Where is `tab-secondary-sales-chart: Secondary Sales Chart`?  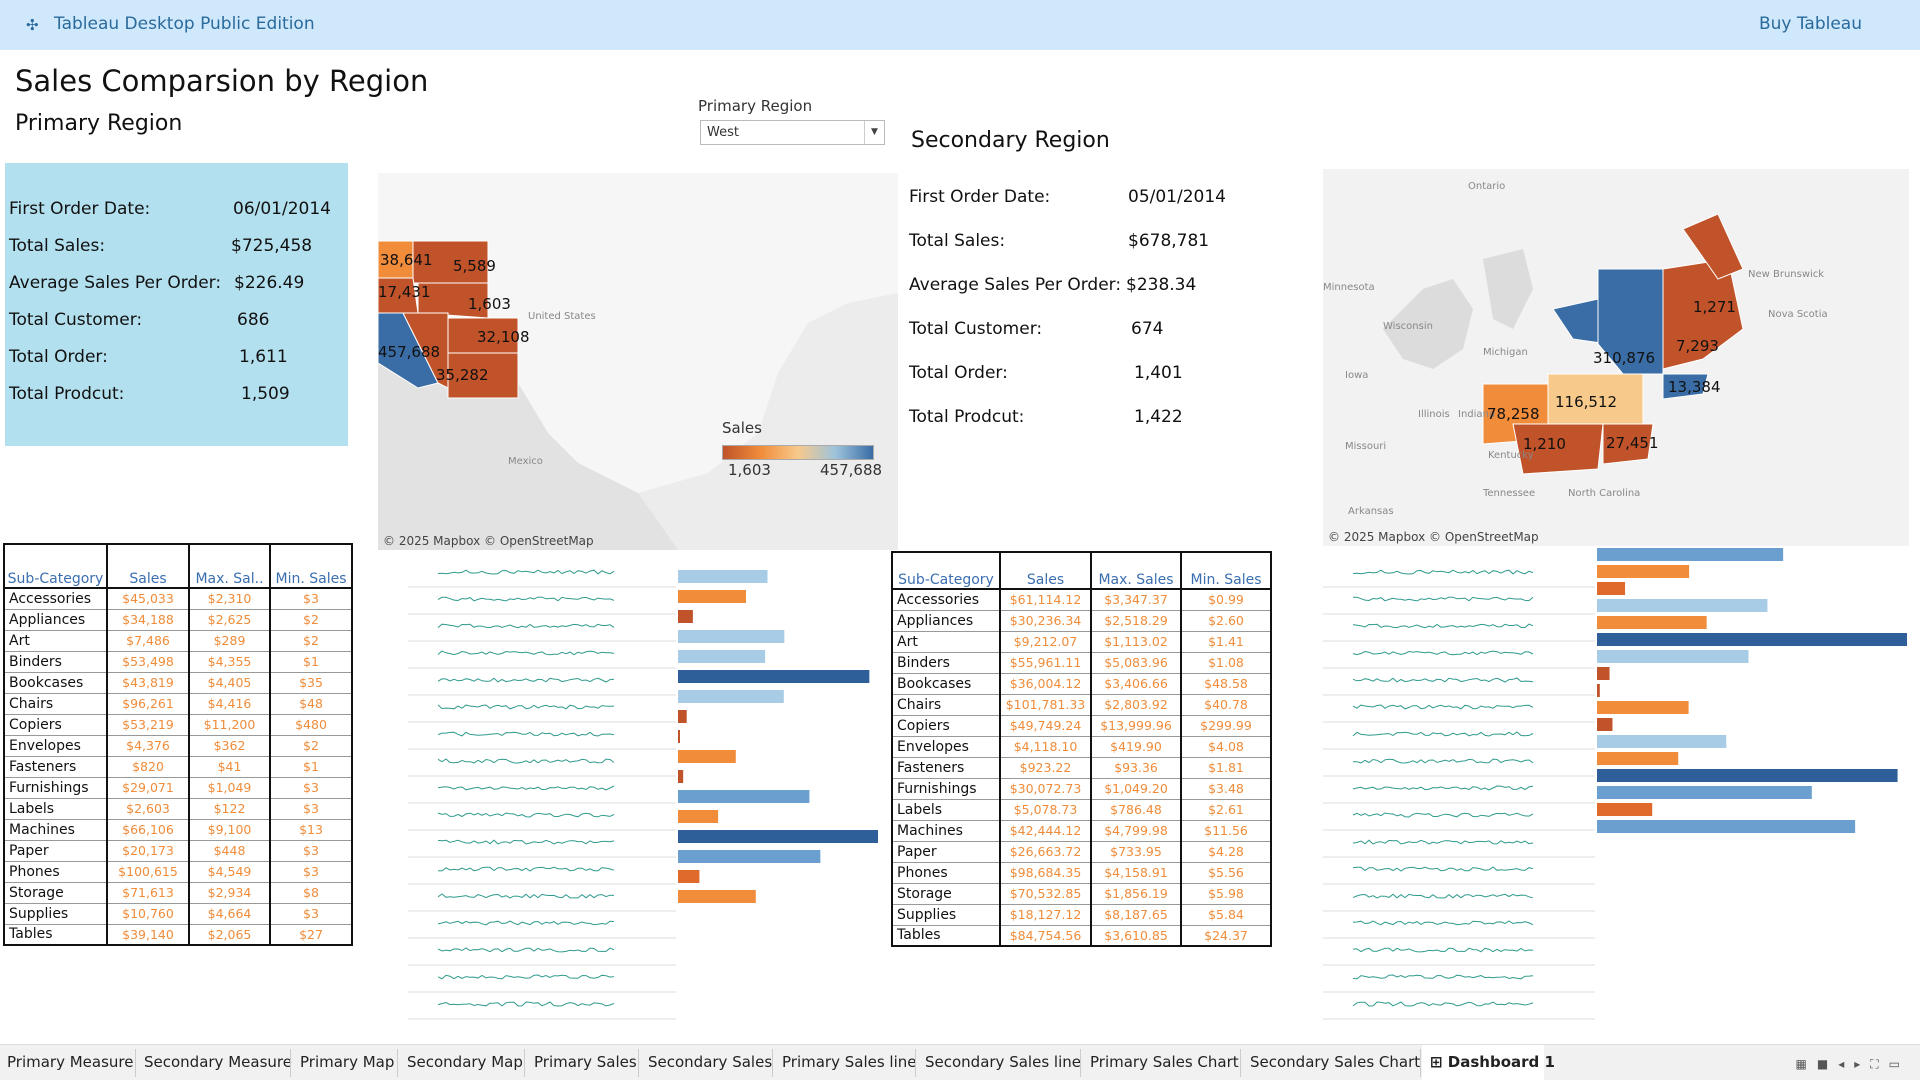
tab-secondary-sales-chart: Secondary Sales Chart is located at coordinates (1335, 1062).